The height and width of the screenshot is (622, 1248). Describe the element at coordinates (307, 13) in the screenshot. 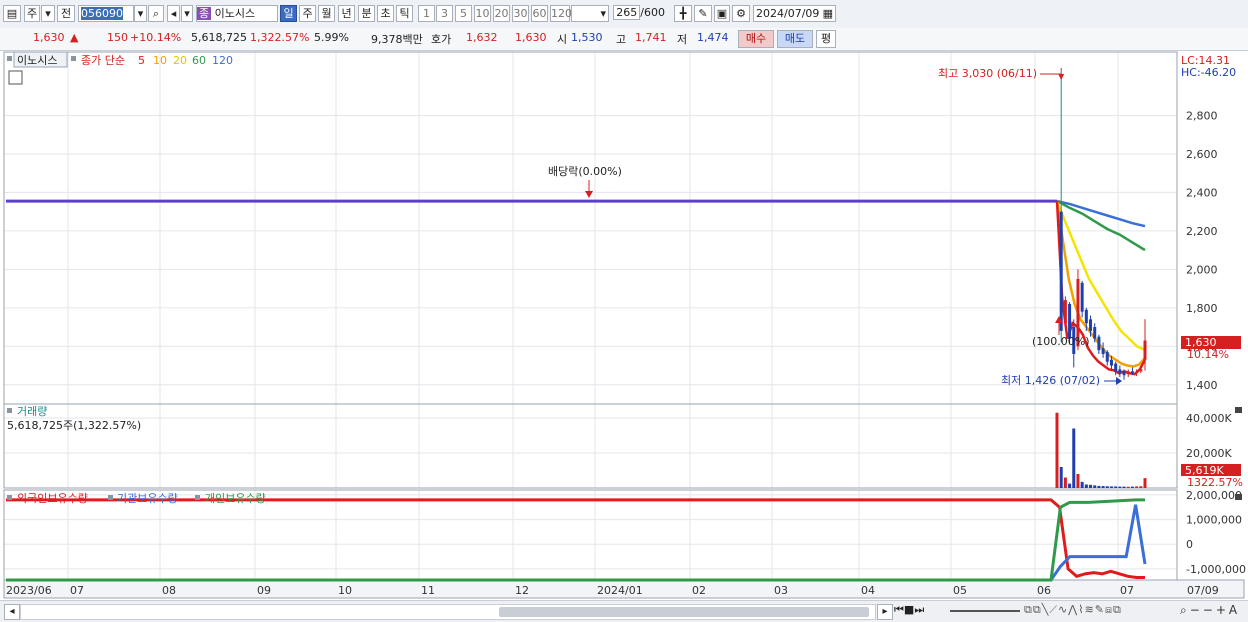

I see `period-button-1: 주` at that location.